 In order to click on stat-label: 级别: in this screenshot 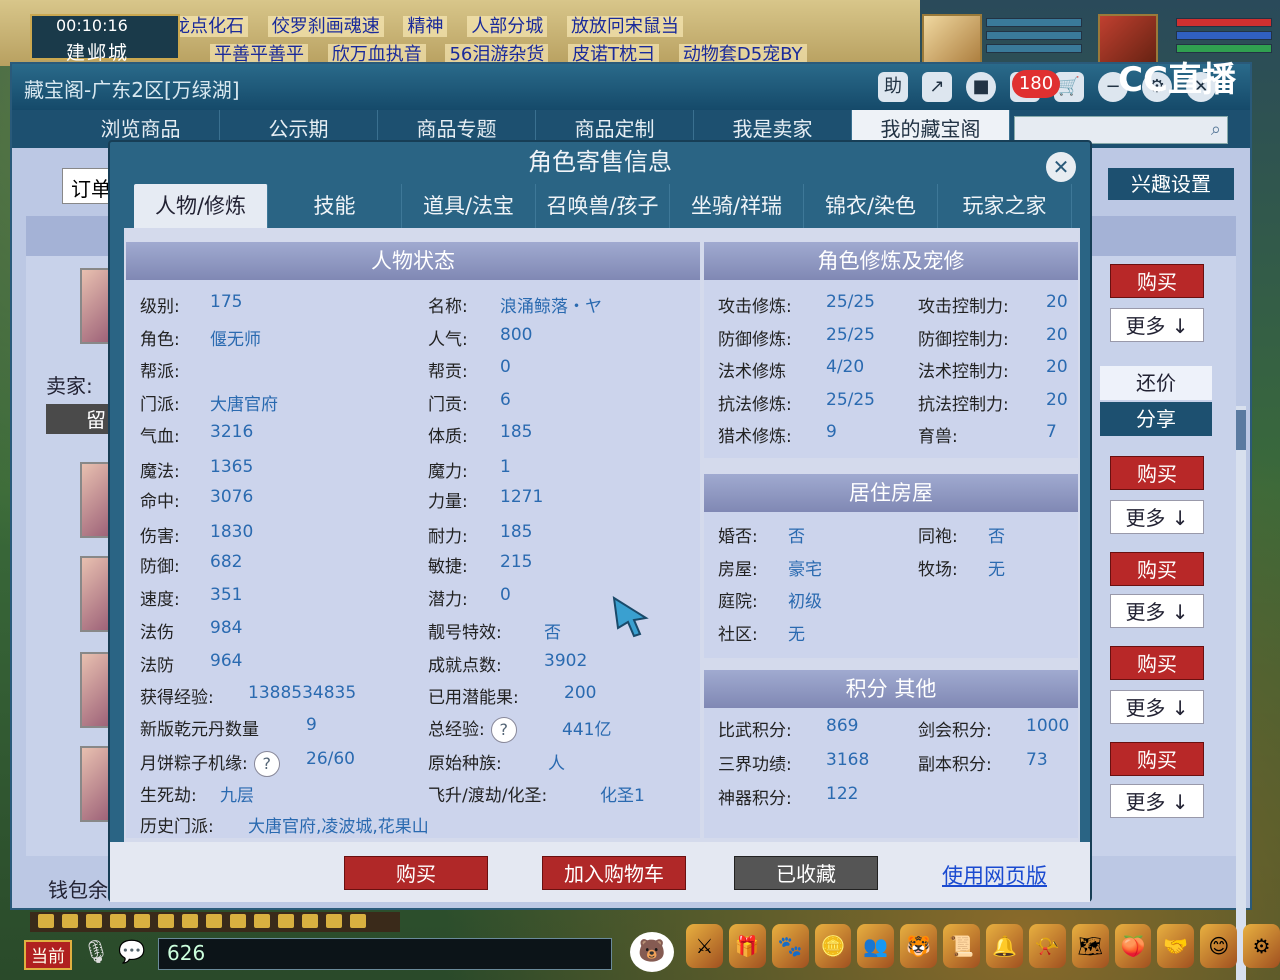, I will do `click(160, 307)`.